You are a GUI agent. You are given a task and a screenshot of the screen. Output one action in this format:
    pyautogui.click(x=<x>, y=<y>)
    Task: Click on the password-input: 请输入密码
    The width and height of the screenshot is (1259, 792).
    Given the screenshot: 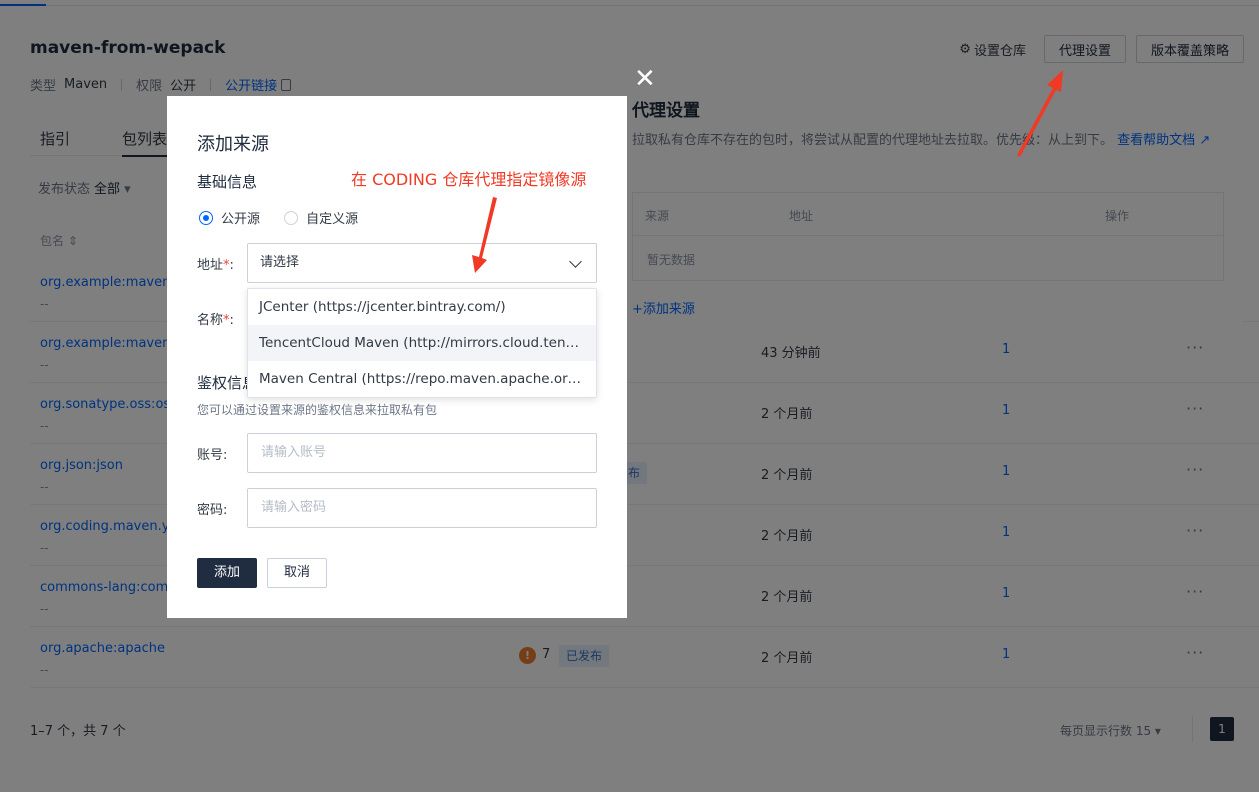 What is the action you would take?
    pyautogui.click(x=422, y=508)
    